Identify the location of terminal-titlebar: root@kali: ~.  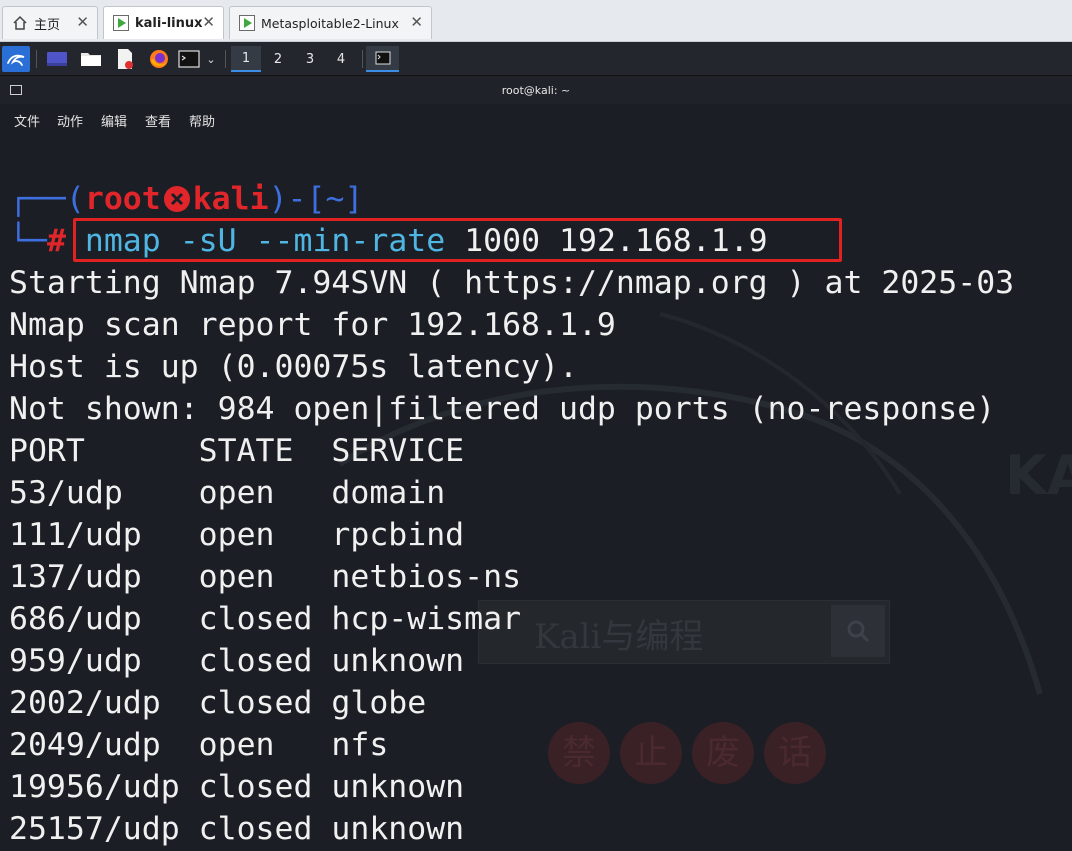
(536, 90).